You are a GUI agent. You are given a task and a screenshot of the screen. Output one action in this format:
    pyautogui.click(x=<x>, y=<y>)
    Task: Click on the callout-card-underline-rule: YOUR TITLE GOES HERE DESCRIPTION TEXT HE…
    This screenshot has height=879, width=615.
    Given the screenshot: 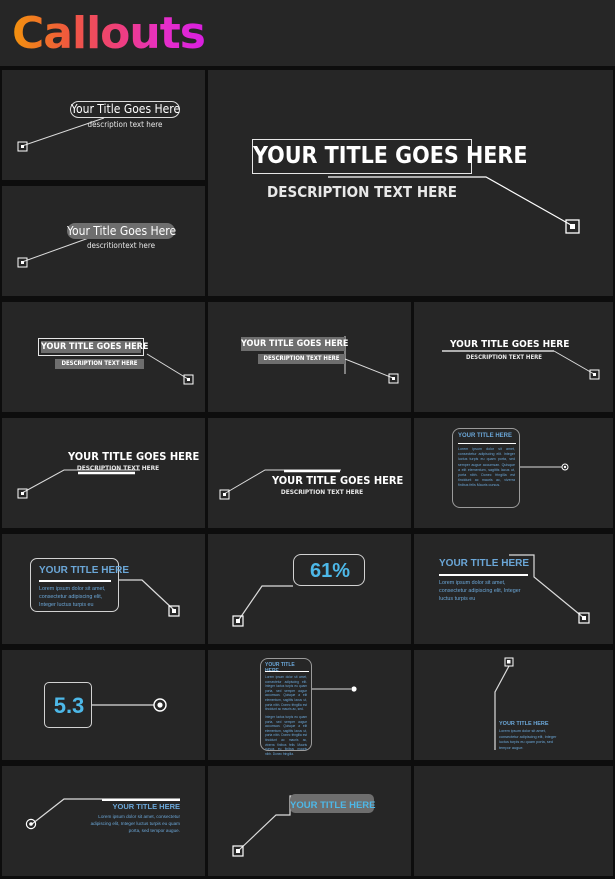 What is the action you would take?
    pyautogui.click(x=513, y=357)
    